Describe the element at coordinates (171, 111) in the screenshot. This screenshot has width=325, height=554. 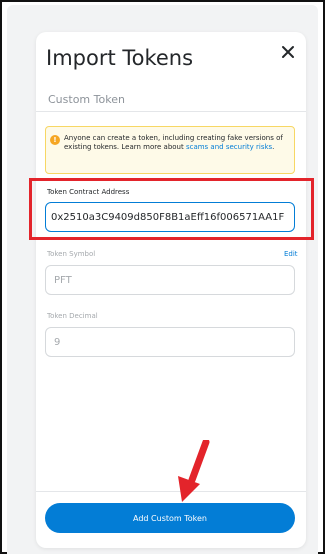
I see `divider` at that location.